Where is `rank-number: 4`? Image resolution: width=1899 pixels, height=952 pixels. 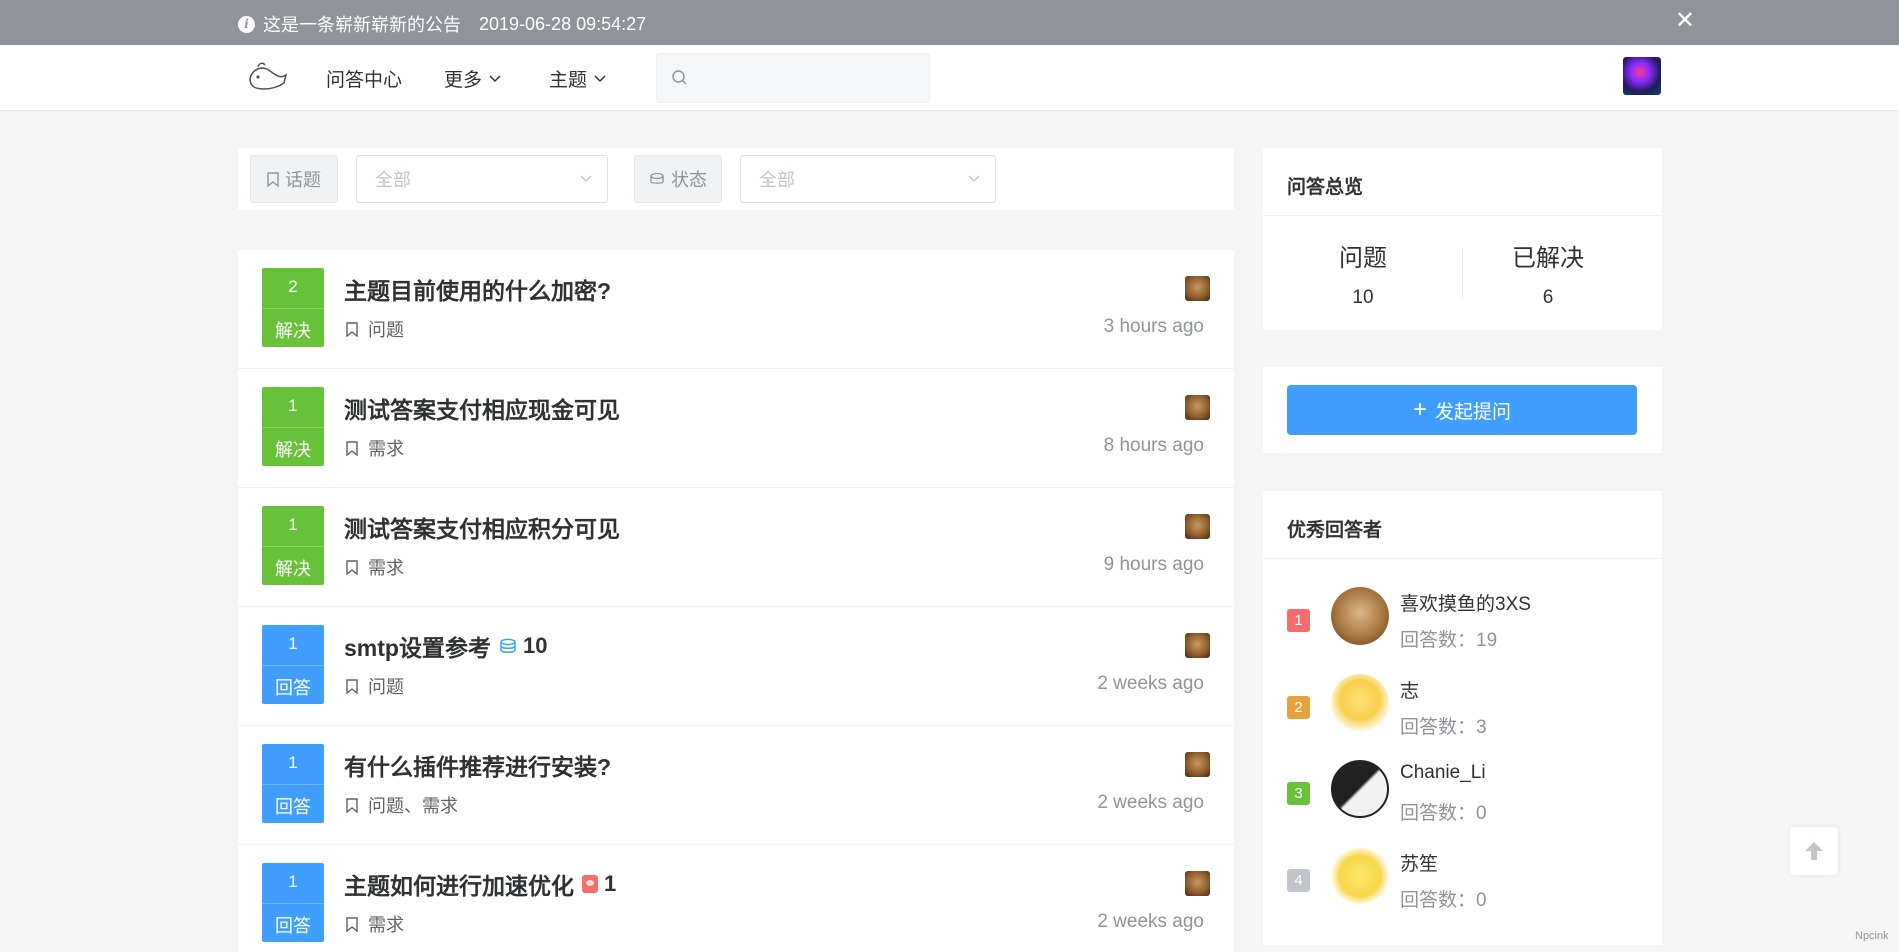 rank-number: 4 is located at coordinates (1298, 880).